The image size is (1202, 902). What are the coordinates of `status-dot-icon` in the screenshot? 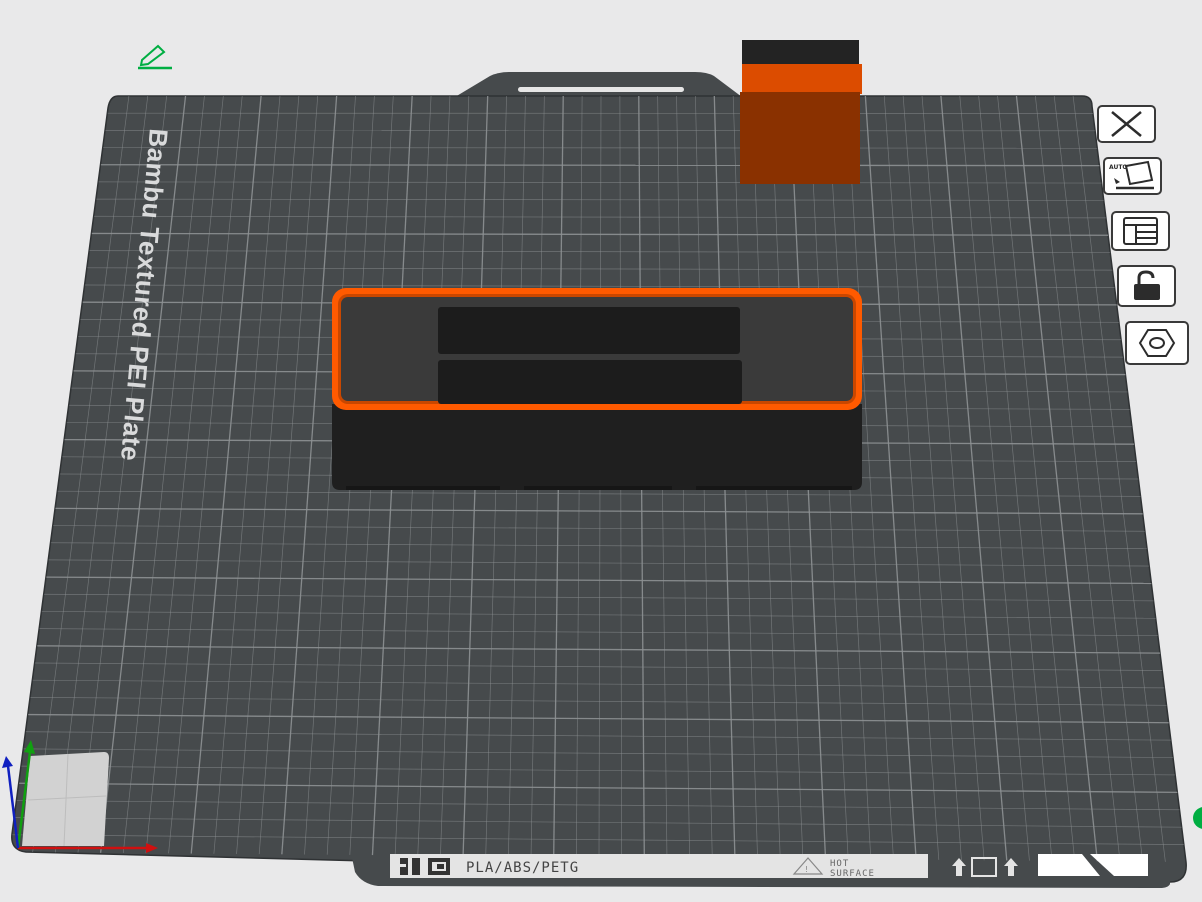 It's located at (1197, 818).